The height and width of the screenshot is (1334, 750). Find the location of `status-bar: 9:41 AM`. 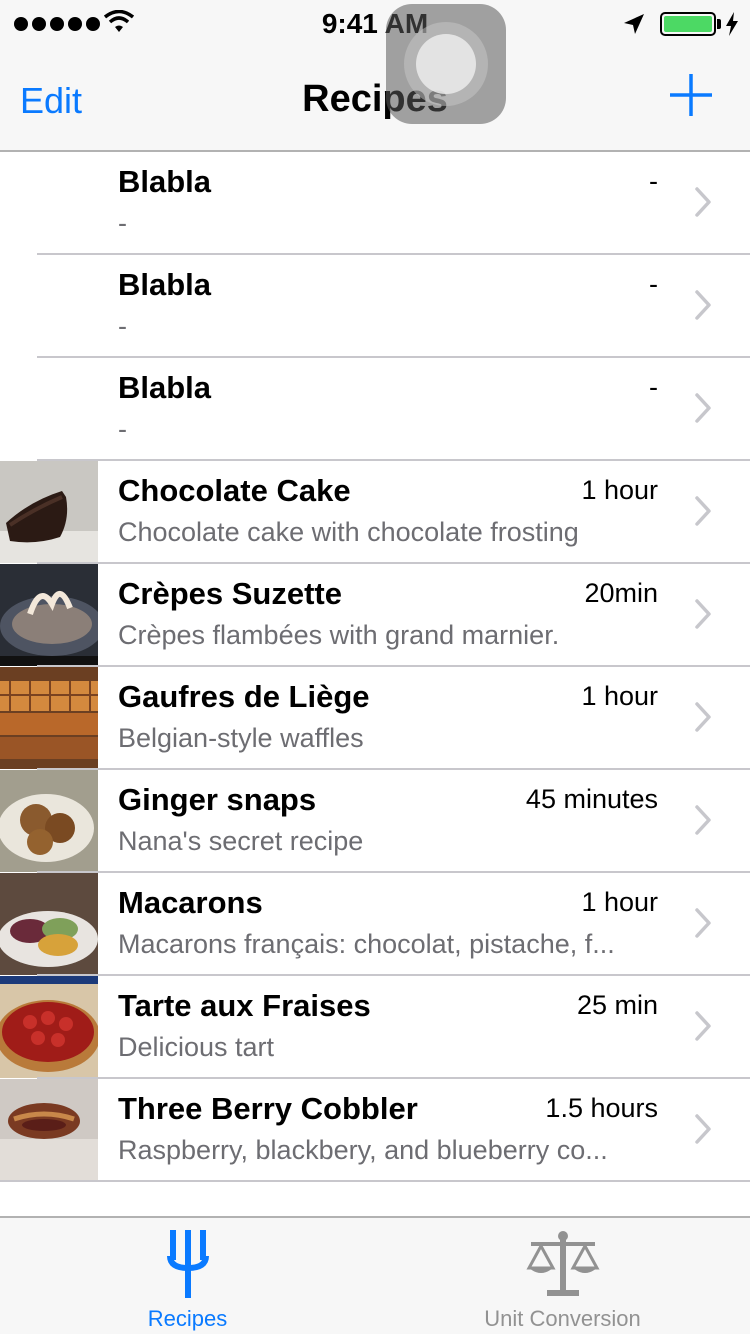

status-bar: 9:41 AM is located at coordinates (375, 22).